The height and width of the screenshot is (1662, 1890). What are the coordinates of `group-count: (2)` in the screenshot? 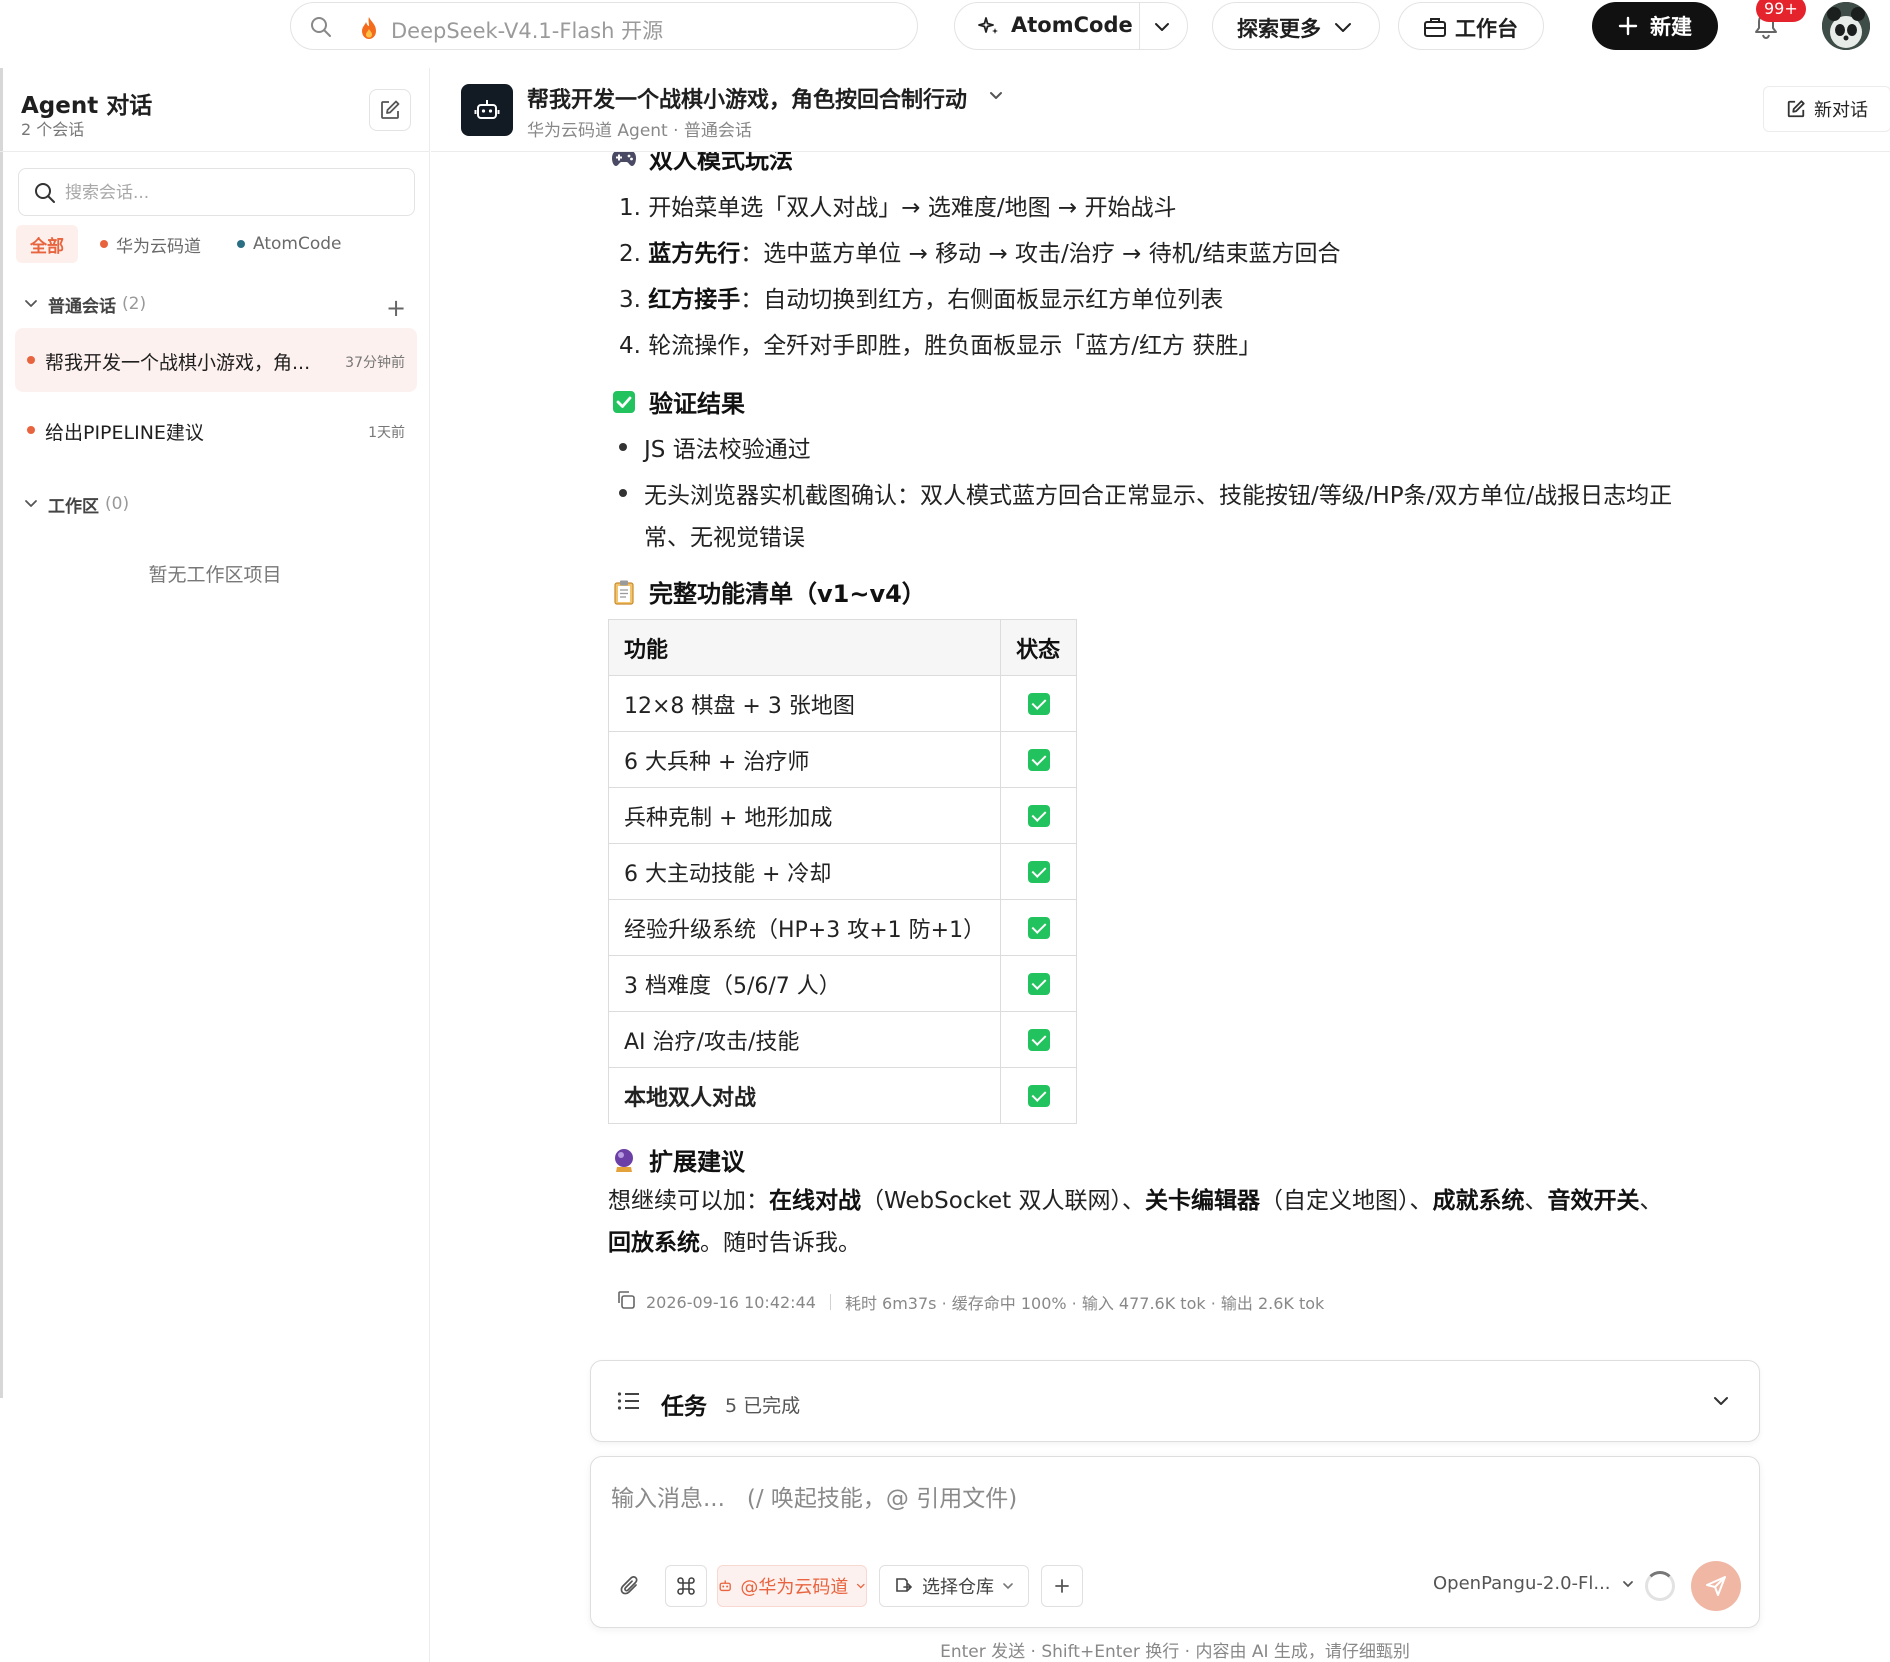 It's located at (134, 304).